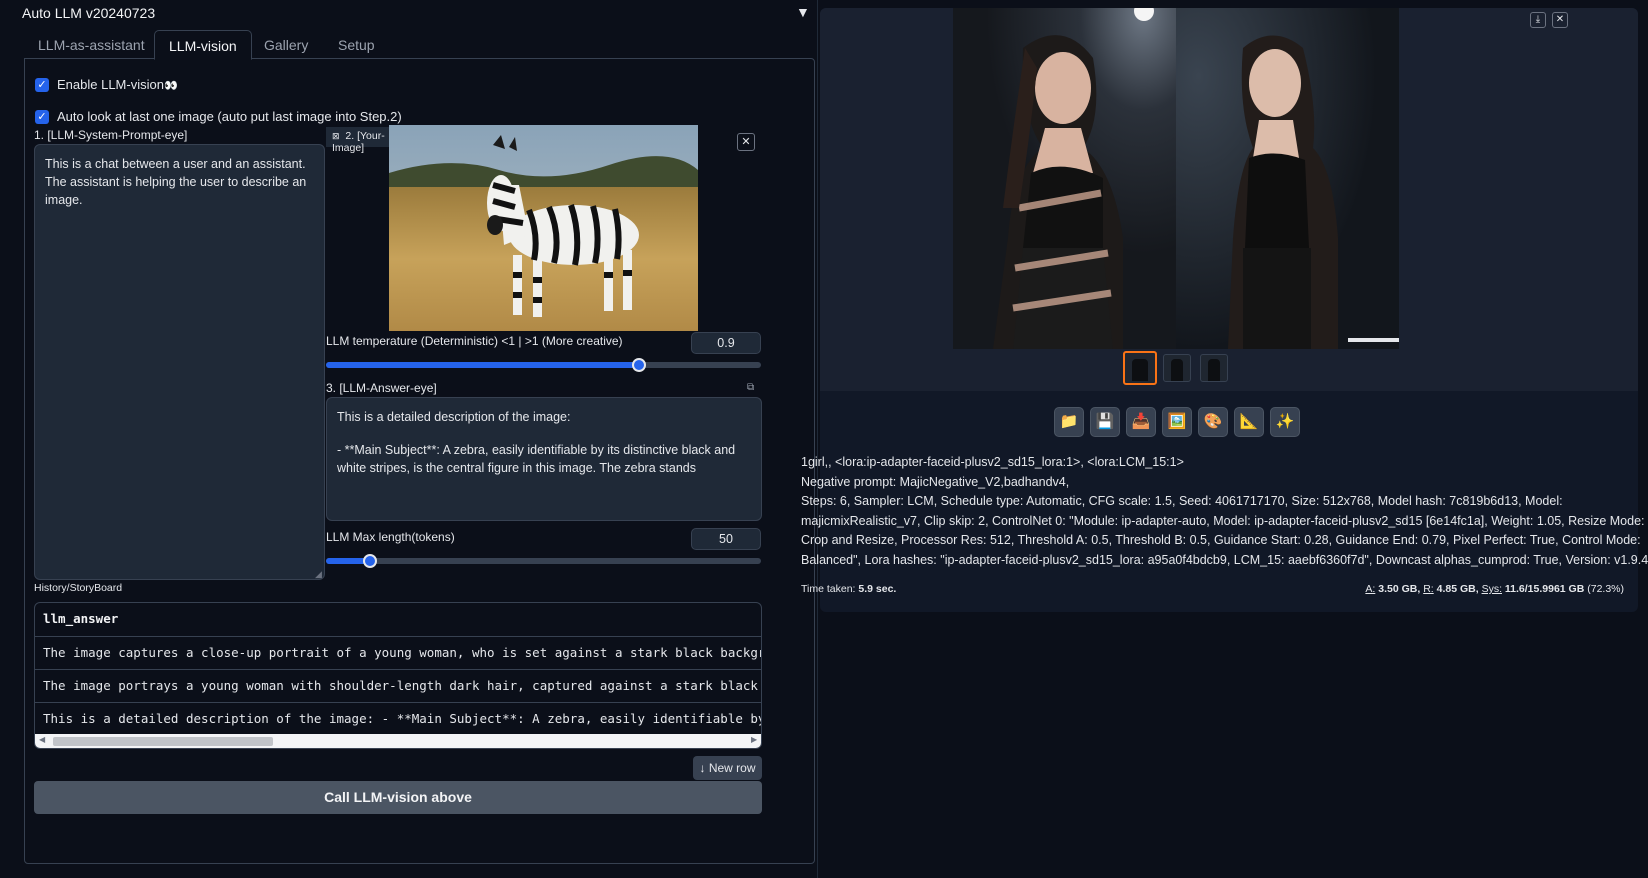  Describe the element at coordinates (543, 228) in the screenshot. I see `zebra-image` at that location.